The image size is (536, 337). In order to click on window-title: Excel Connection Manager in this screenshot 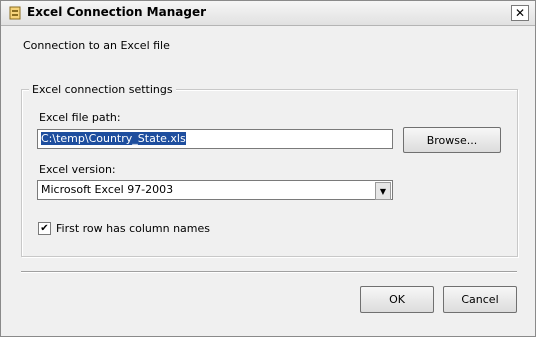, I will do `click(117, 12)`.